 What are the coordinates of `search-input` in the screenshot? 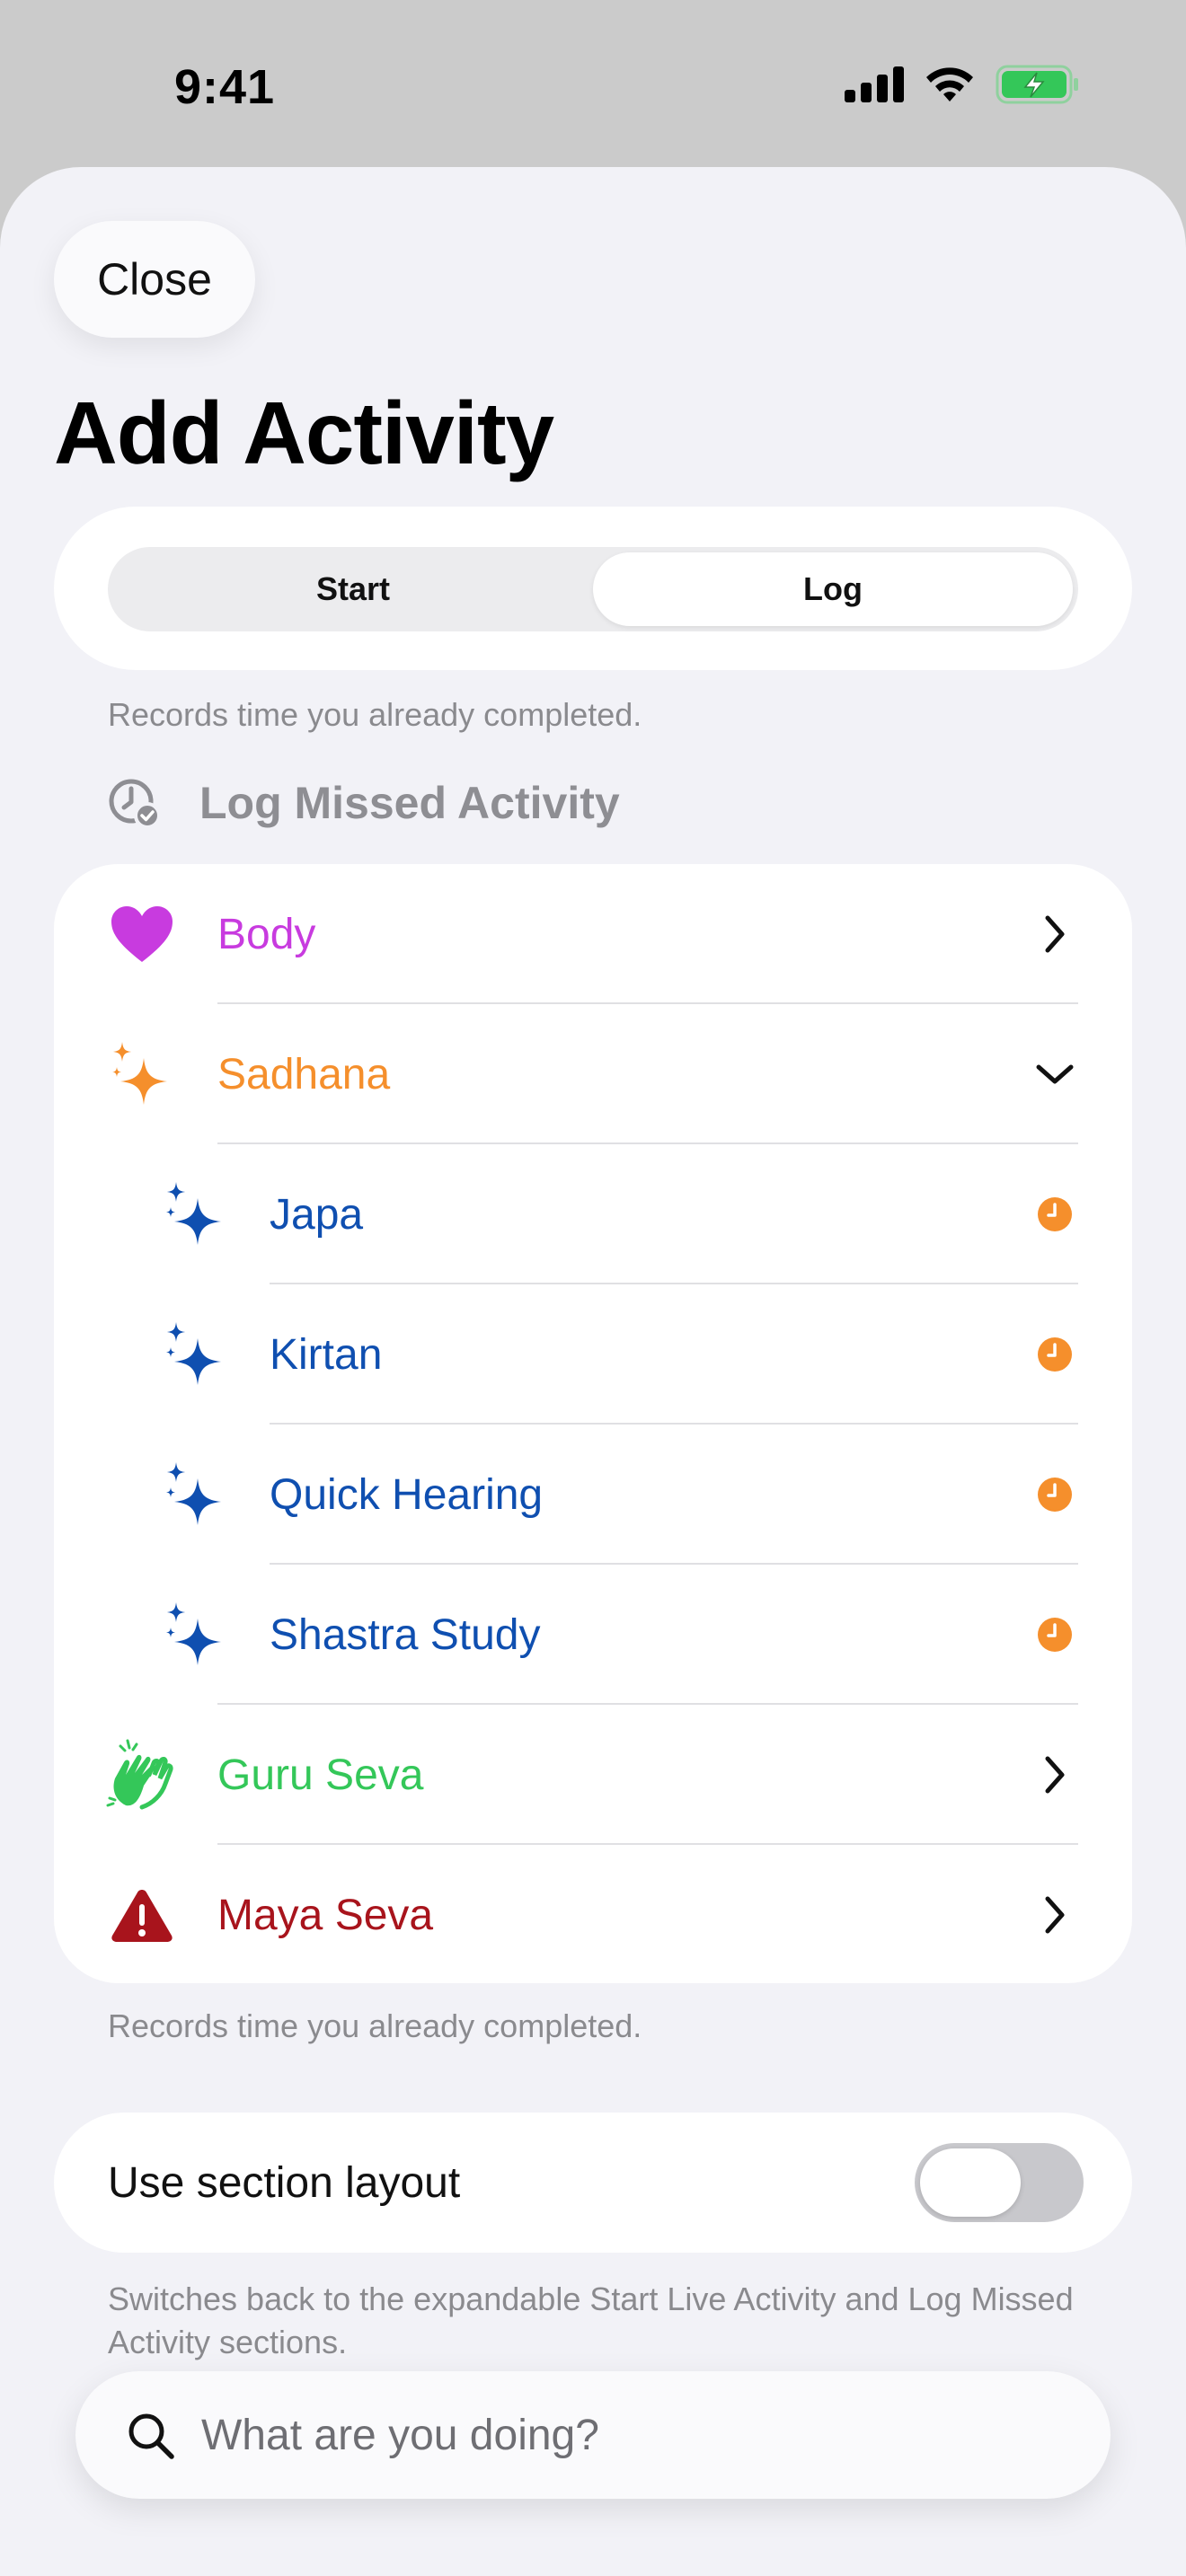 It's located at (632, 2435).